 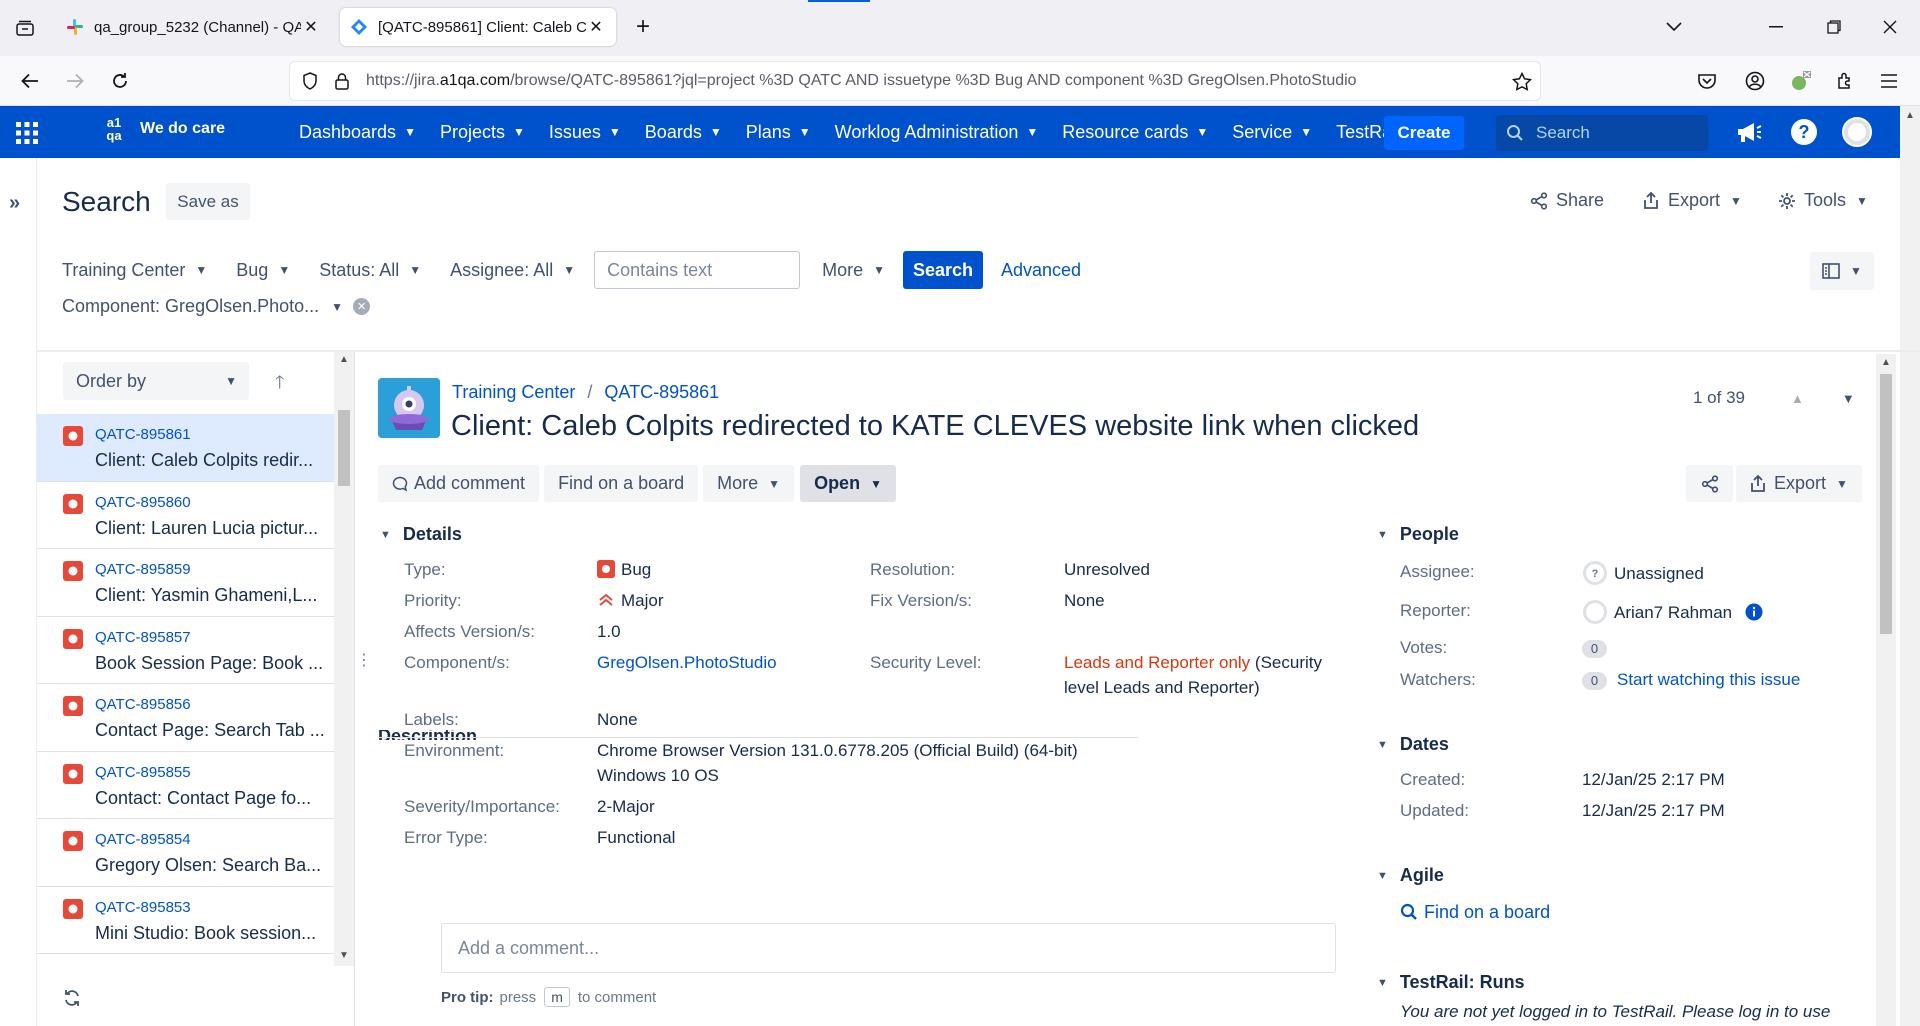 I want to click on lock-icon, so click(x=342, y=81).